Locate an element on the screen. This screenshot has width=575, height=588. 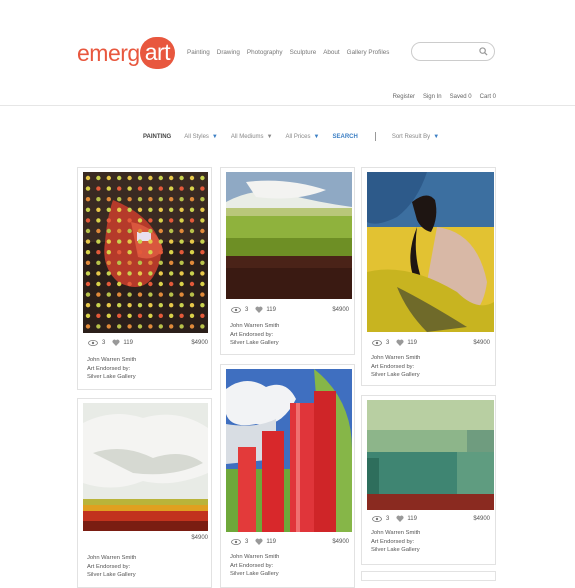
logo: emerg art is located at coordinates (126, 53).